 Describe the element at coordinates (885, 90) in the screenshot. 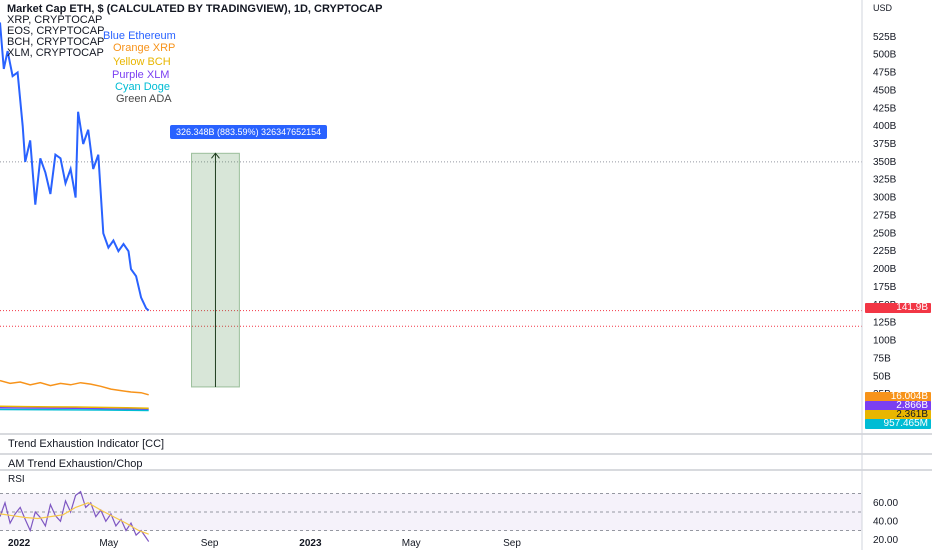

I see `y-tick-label: 450B` at that location.